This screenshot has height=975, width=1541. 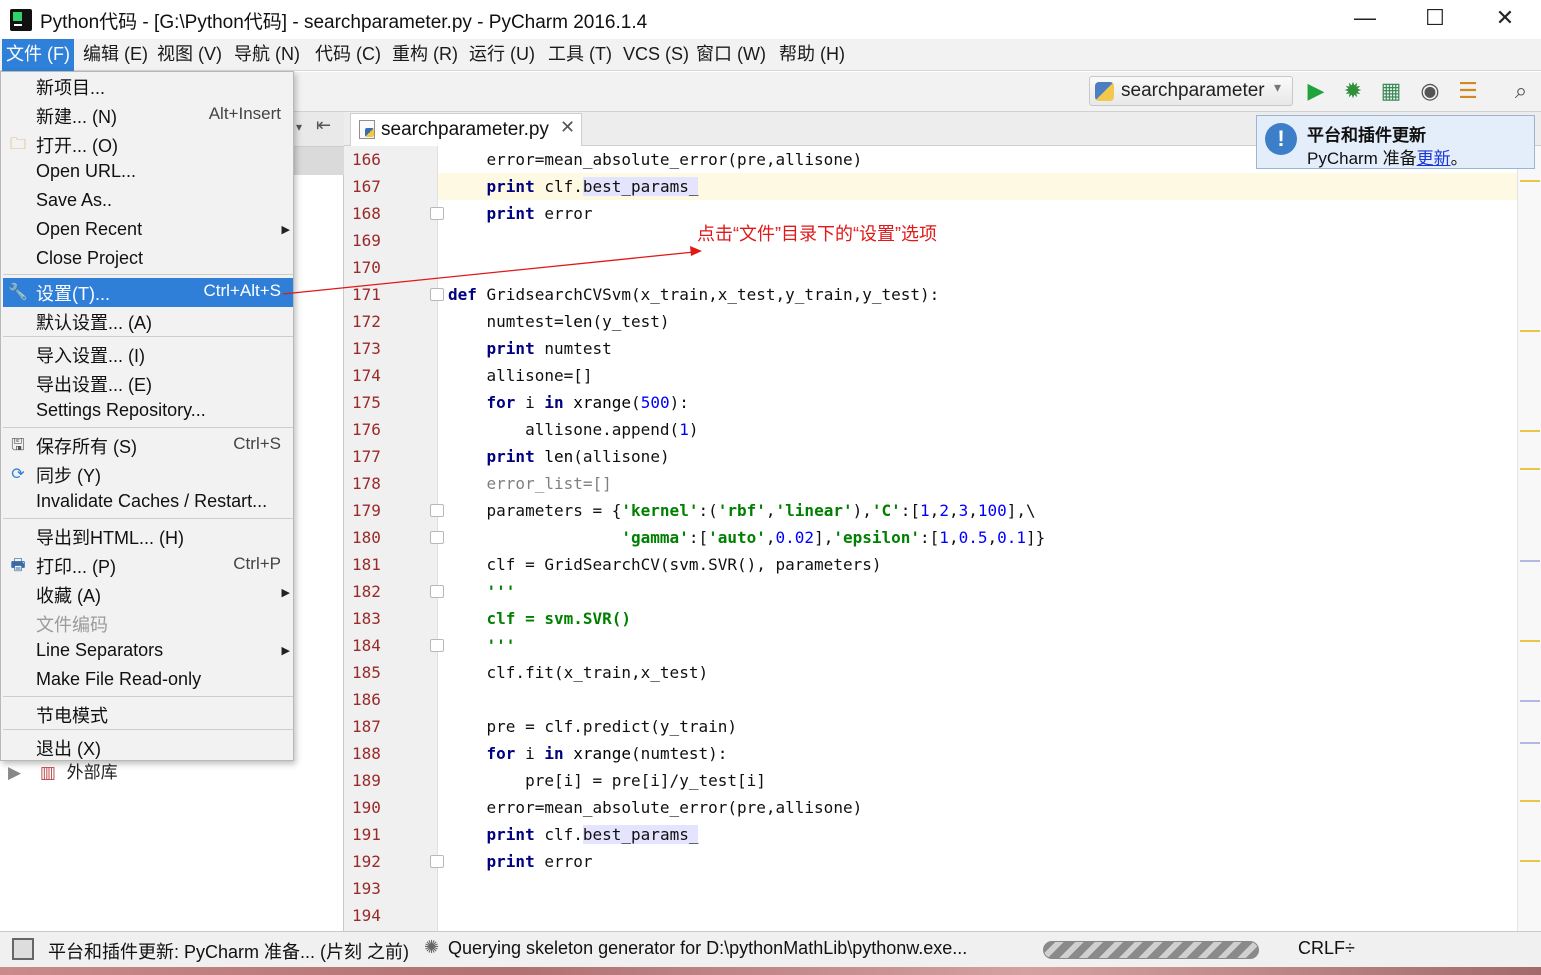 What do you see at coordinates (148, 354) in the screenshot?
I see `file-menu-item: 导入设置... (I)` at bounding box center [148, 354].